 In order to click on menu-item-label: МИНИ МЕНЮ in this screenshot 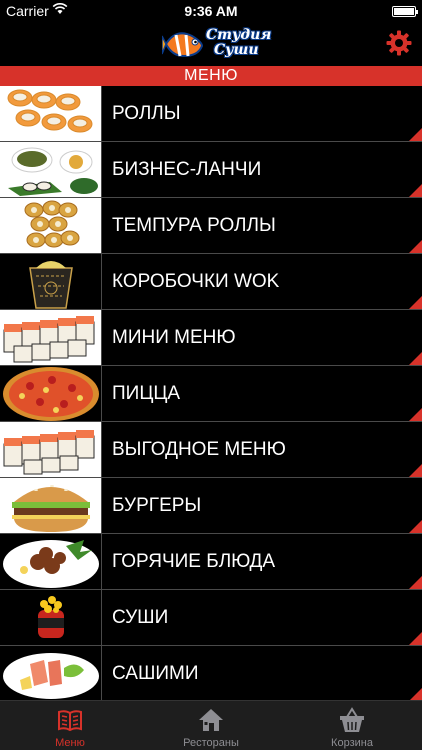, I will do `click(174, 337)`.